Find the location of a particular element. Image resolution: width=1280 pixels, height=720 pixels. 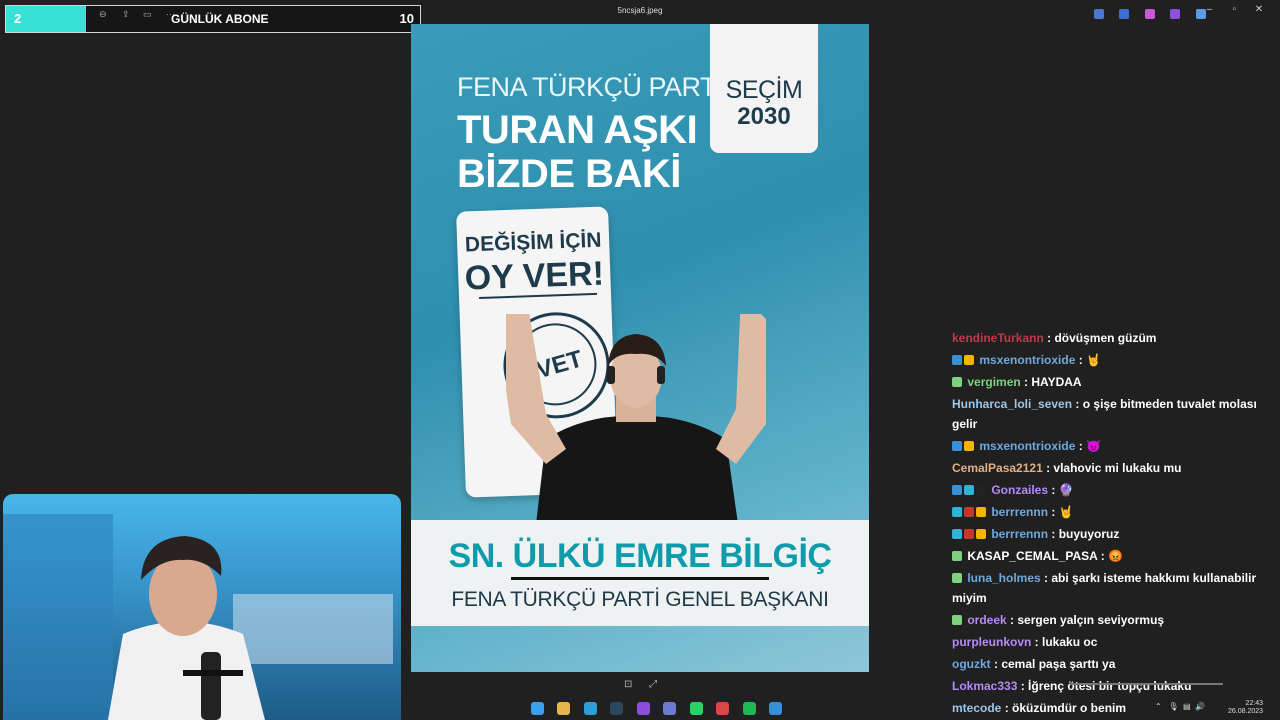

name-underline is located at coordinates (640, 578).